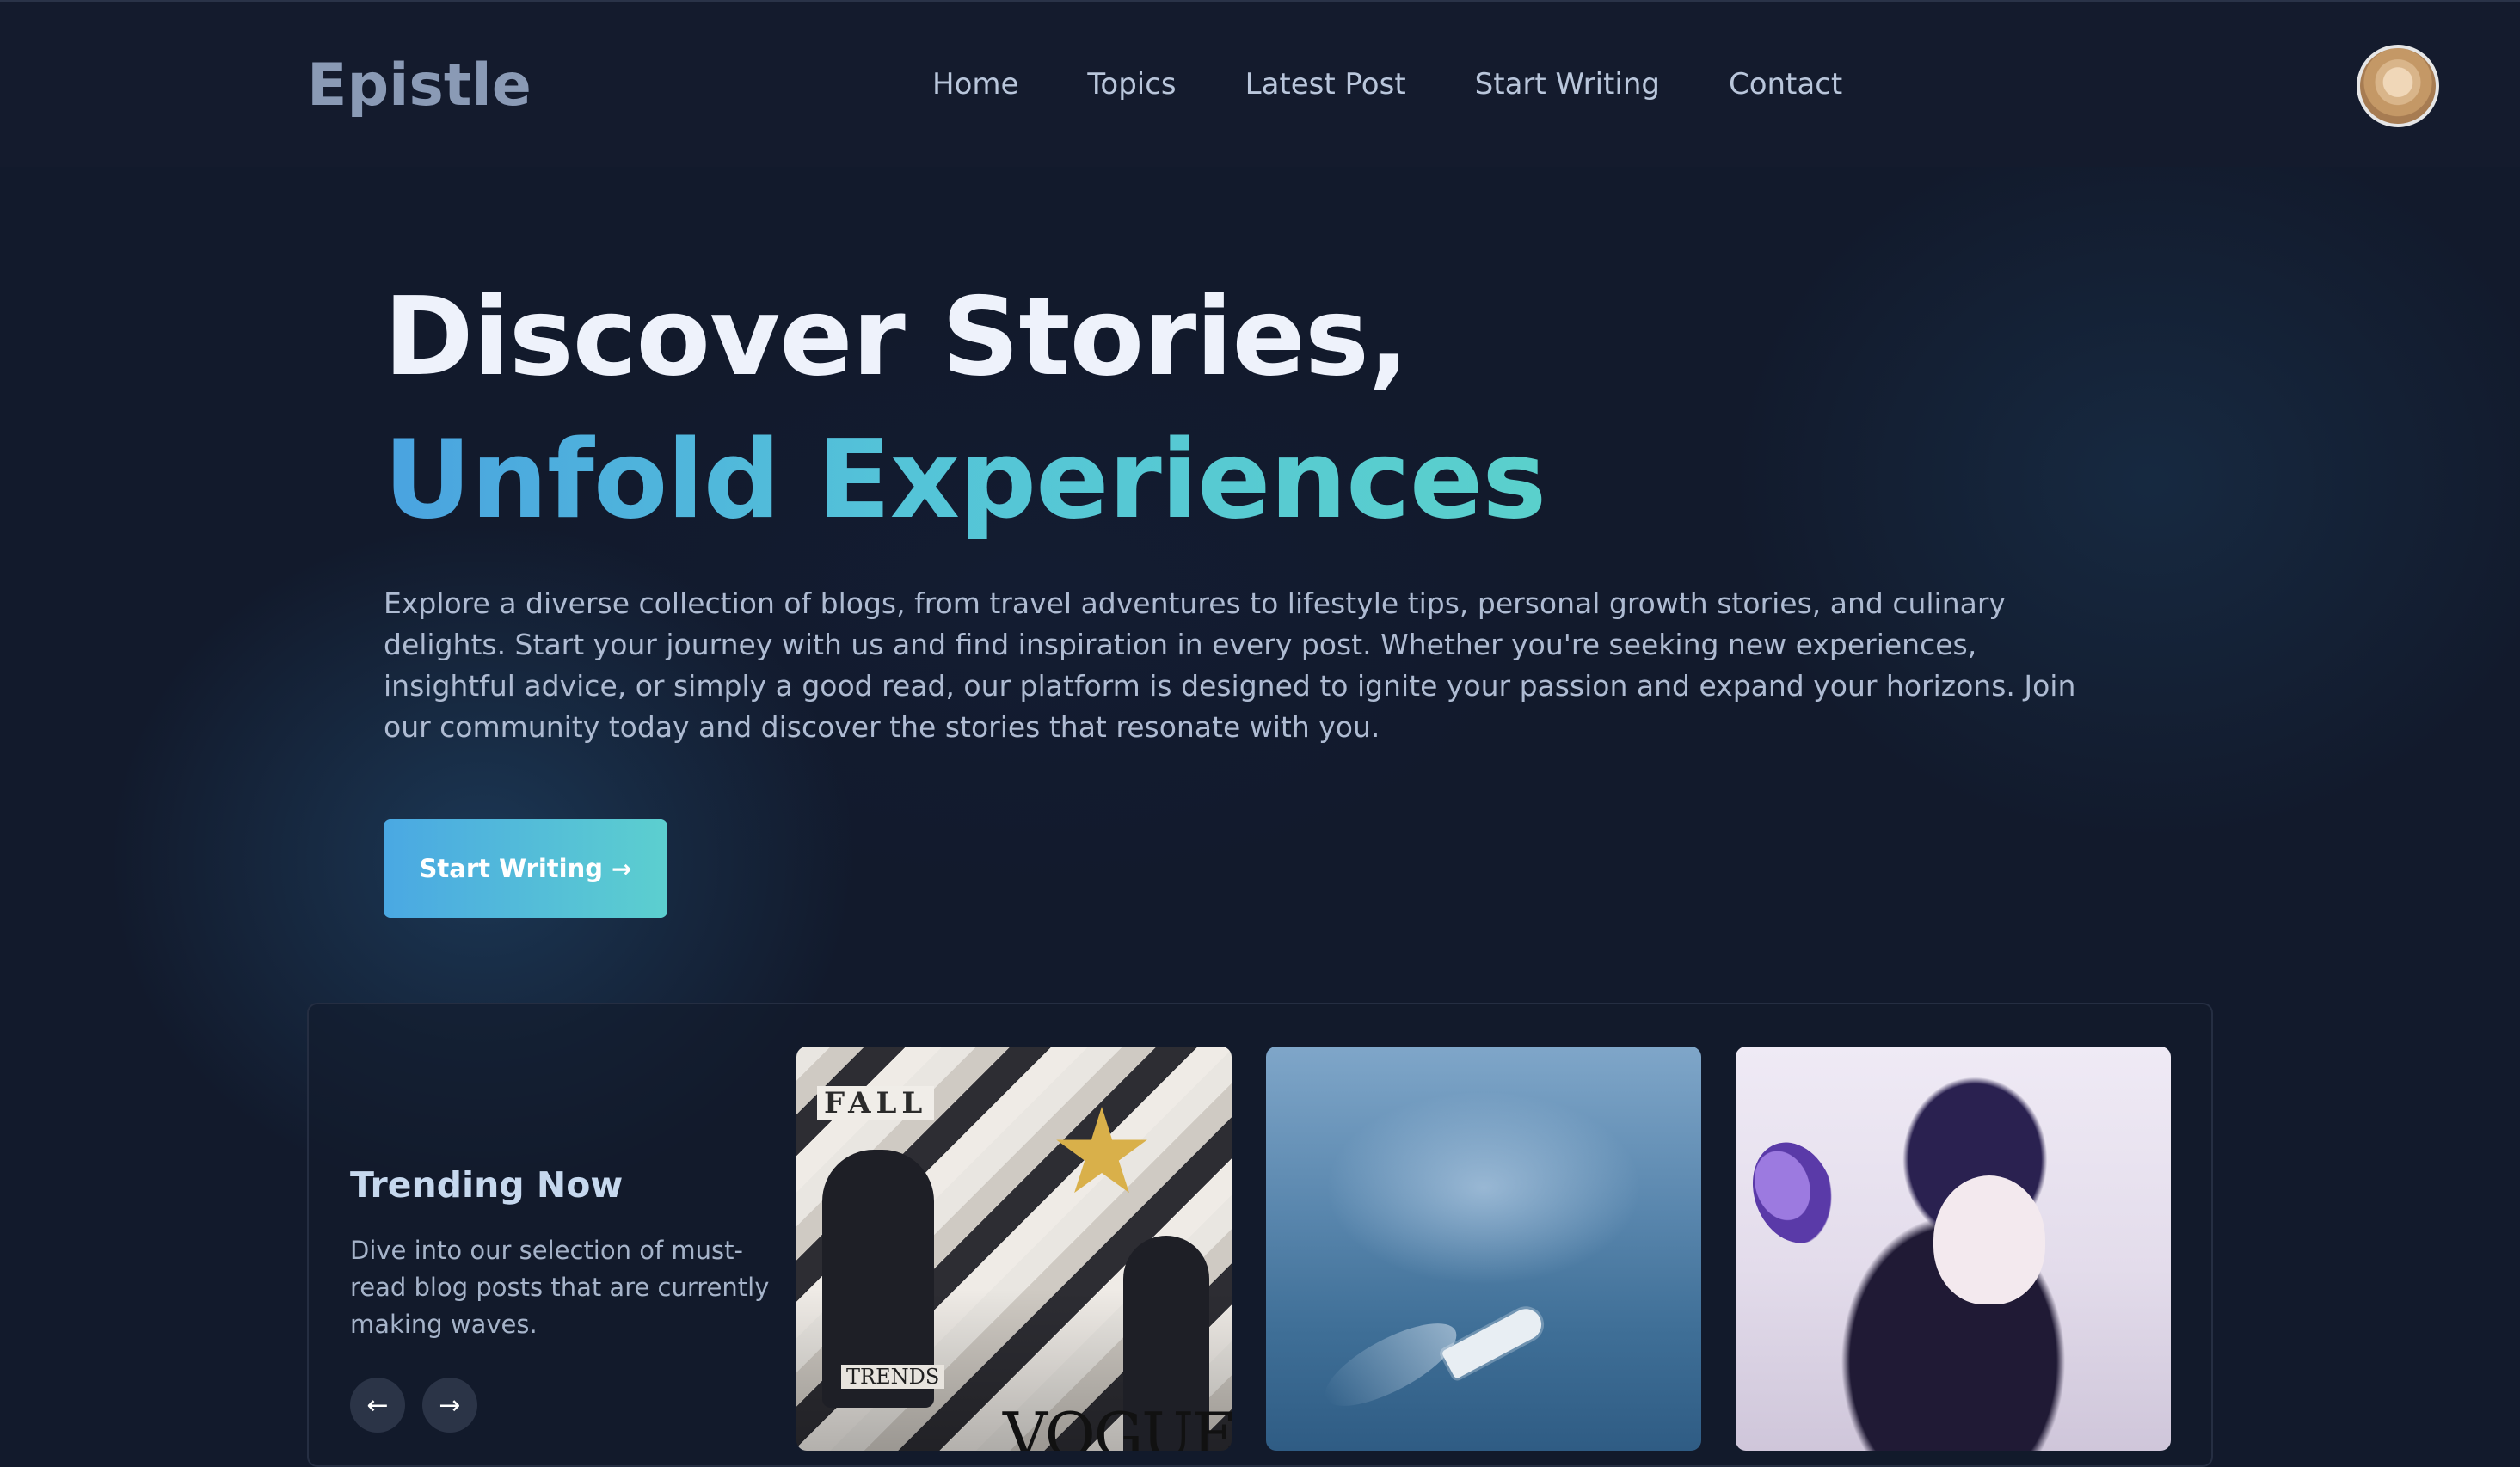 This screenshot has width=2520, height=1467. I want to click on user-avatar, so click(2398, 86).